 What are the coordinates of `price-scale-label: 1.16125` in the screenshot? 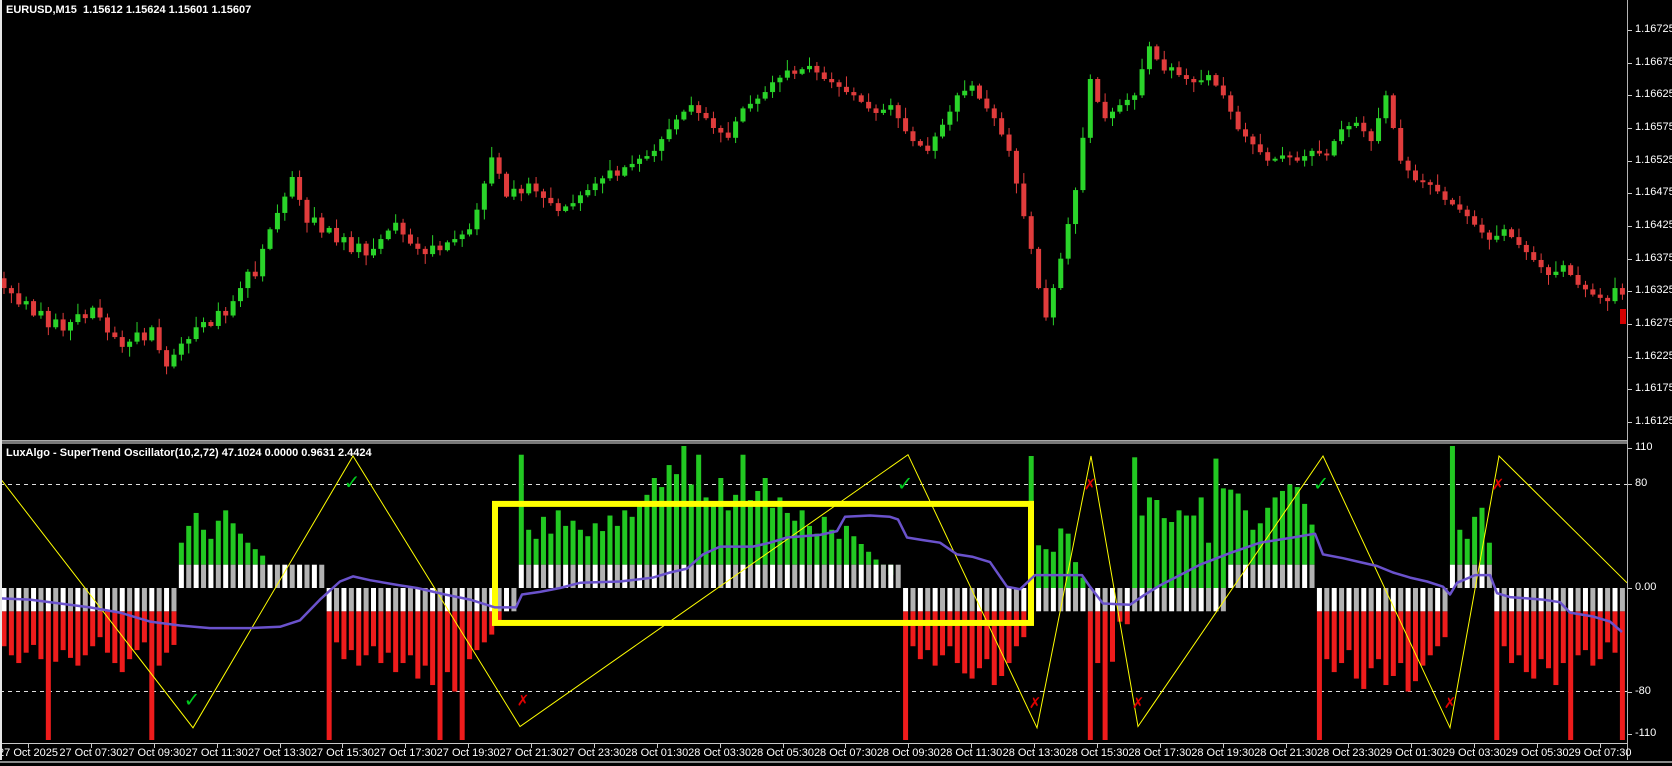 It's located at (1653, 421).